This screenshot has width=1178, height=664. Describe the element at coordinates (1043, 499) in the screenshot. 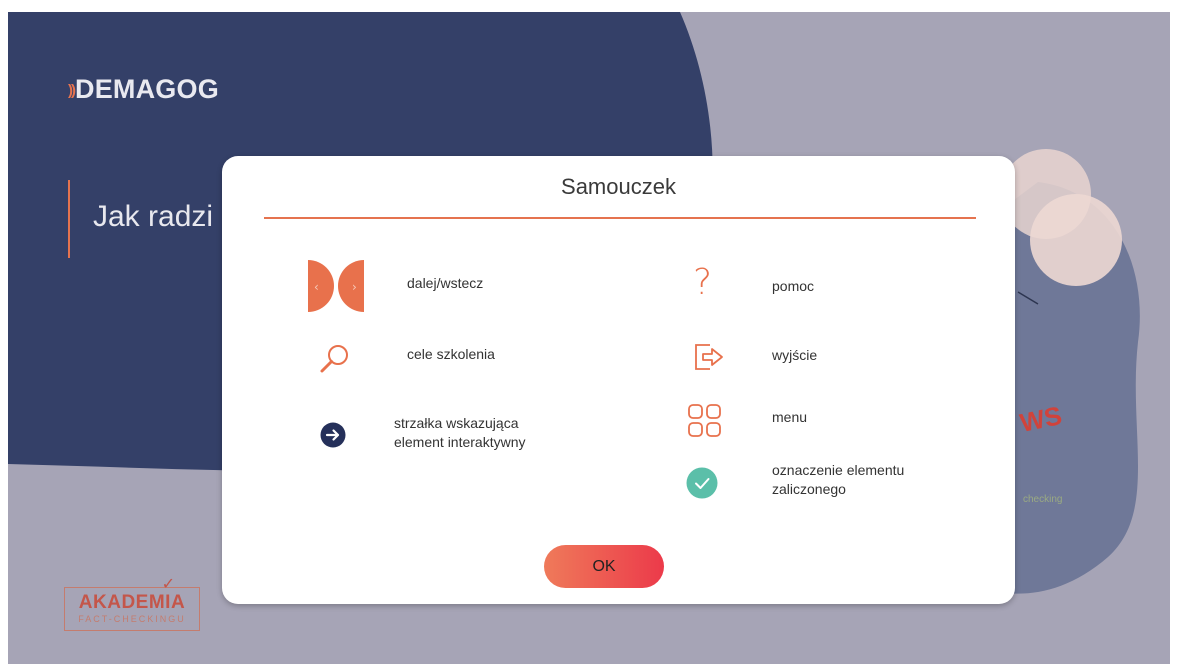

I see `news-graphic-subtext: checking` at that location.